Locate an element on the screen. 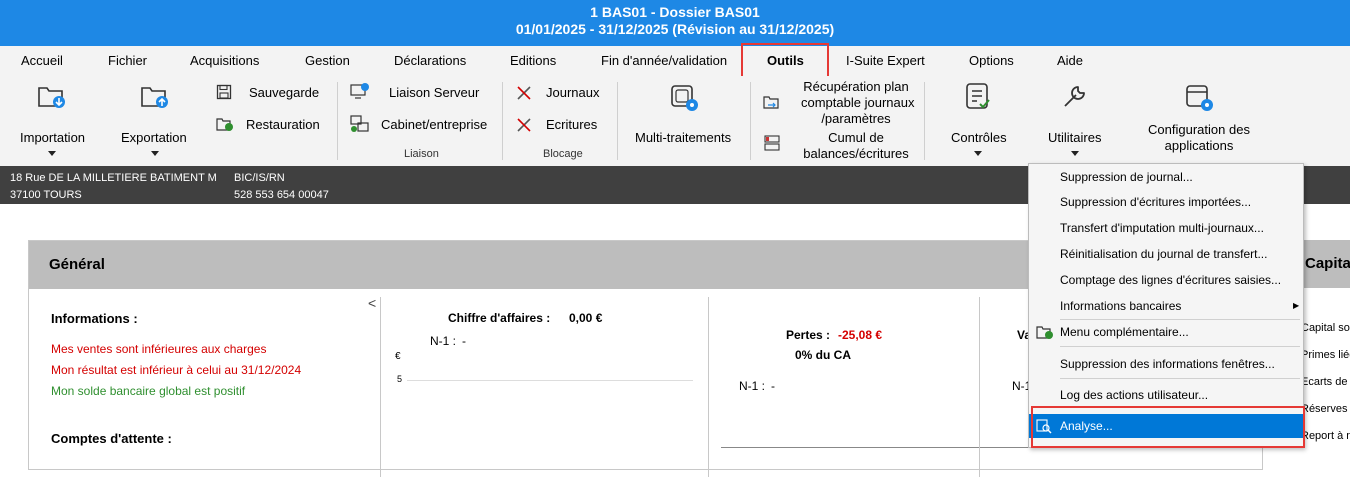 The width and height of the screenshot is (1350, 477). chart-y-unit: € is located at coordinates (398, 356).